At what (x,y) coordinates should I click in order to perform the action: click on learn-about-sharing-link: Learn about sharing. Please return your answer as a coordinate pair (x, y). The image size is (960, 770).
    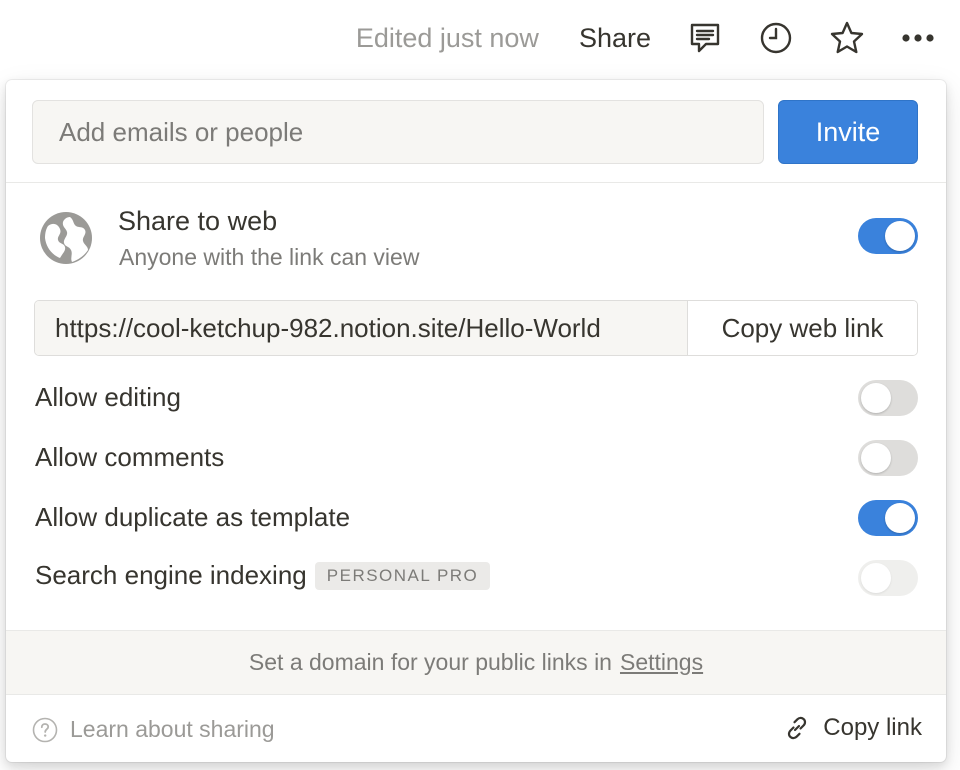
    Looking at the image, I should click on (153, 729).